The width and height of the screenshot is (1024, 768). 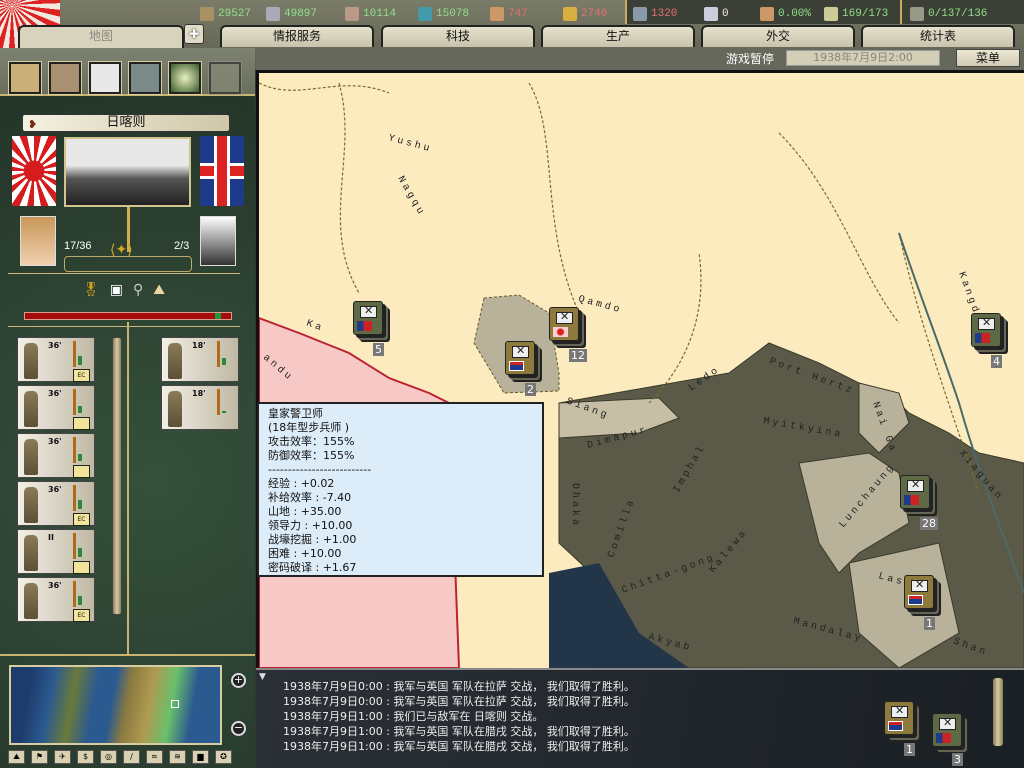 What do you see at coordinates (459, 701) in the screenshot?
I see `log-entry: 1938年7月9日0:00 : 我军与英国 军队在拉萨 交战， 我们取得了胜利。` at bounding box center [459, 701].